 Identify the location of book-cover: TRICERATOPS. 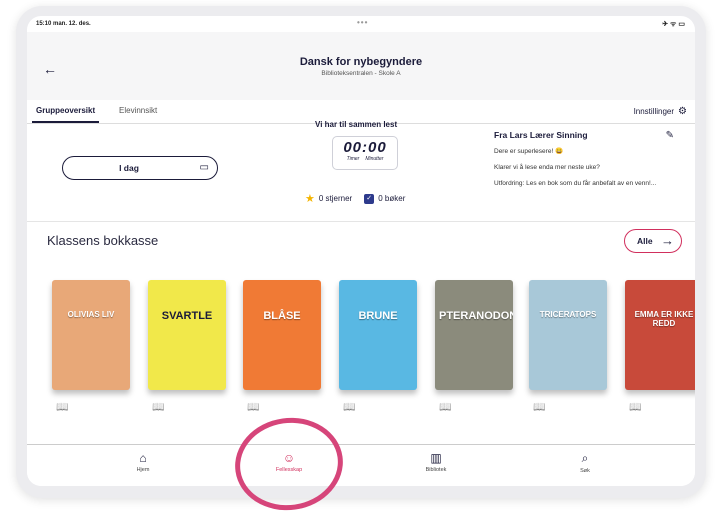
(568, 335).